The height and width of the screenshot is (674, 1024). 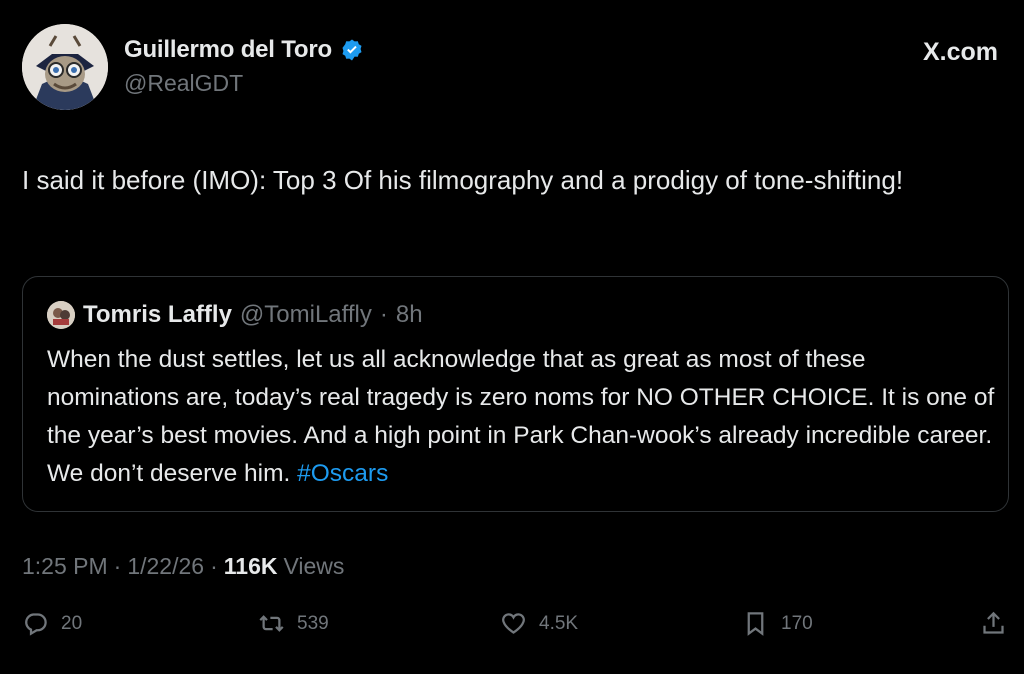 I want to click on reply-count: 20, so click(x=72, y=623).